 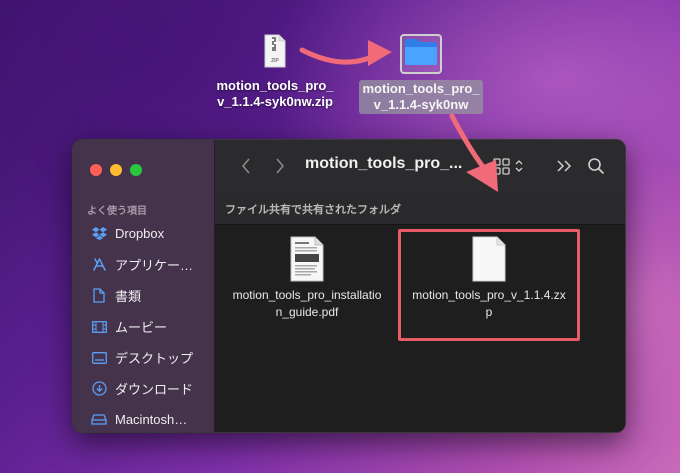 I want to click on annotation-arrows, so click(x=398, y=116).